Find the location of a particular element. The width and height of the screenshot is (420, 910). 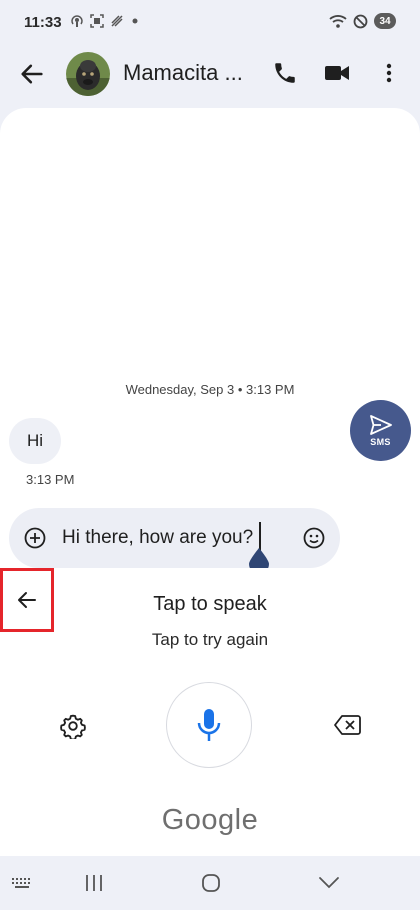

status-right-icons: 34 is located at coordinates (362, 21).